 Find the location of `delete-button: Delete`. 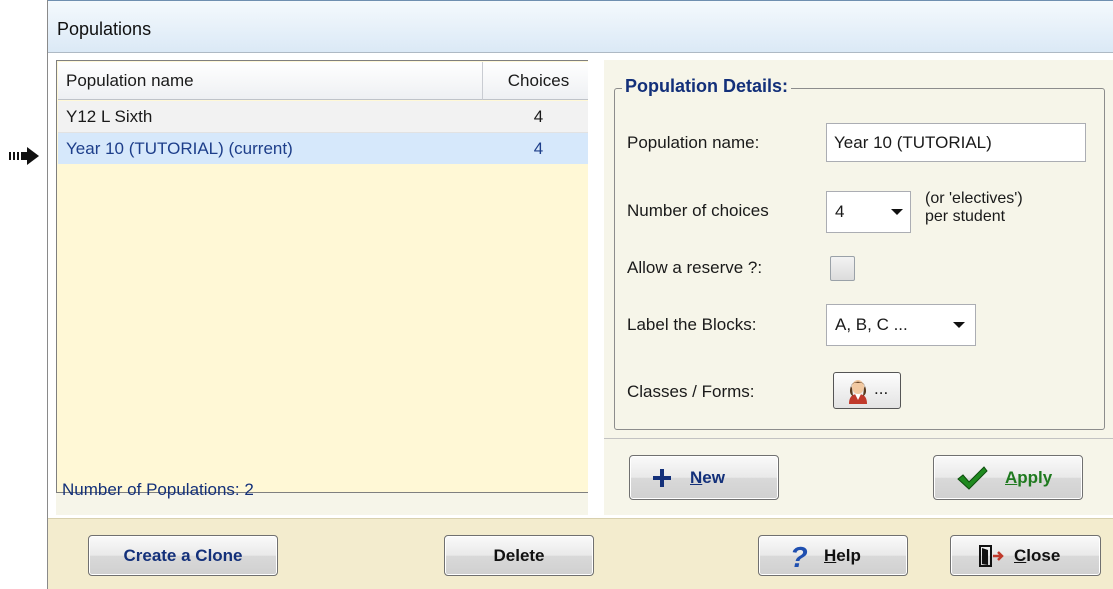

delete-button: Delete is located at coordinates (519, 555).